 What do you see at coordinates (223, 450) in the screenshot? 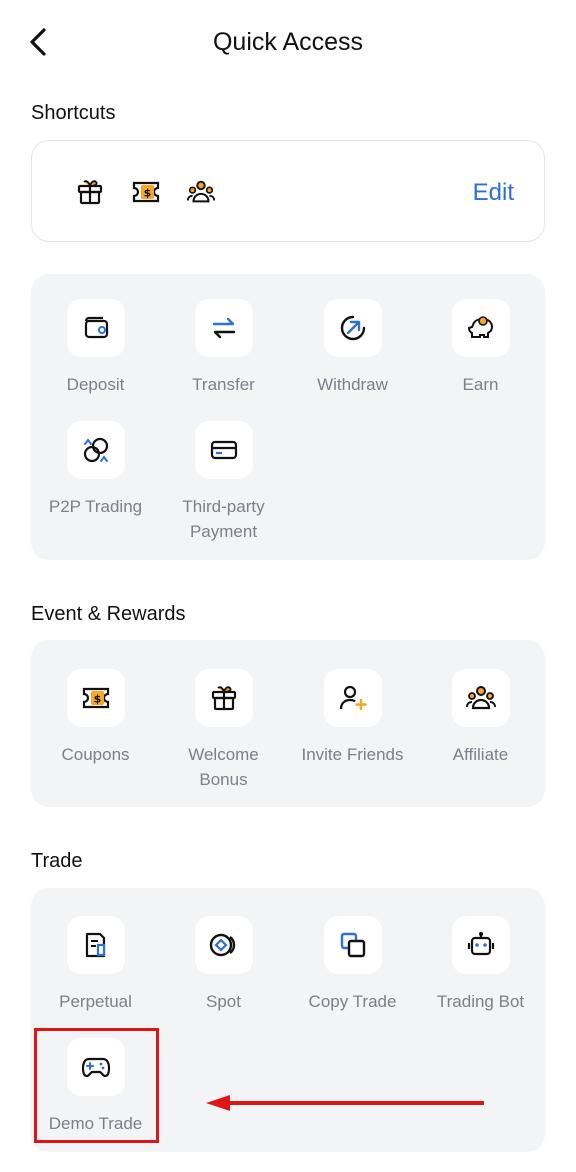
I see `card-icon` at bounding box center [223, 450].